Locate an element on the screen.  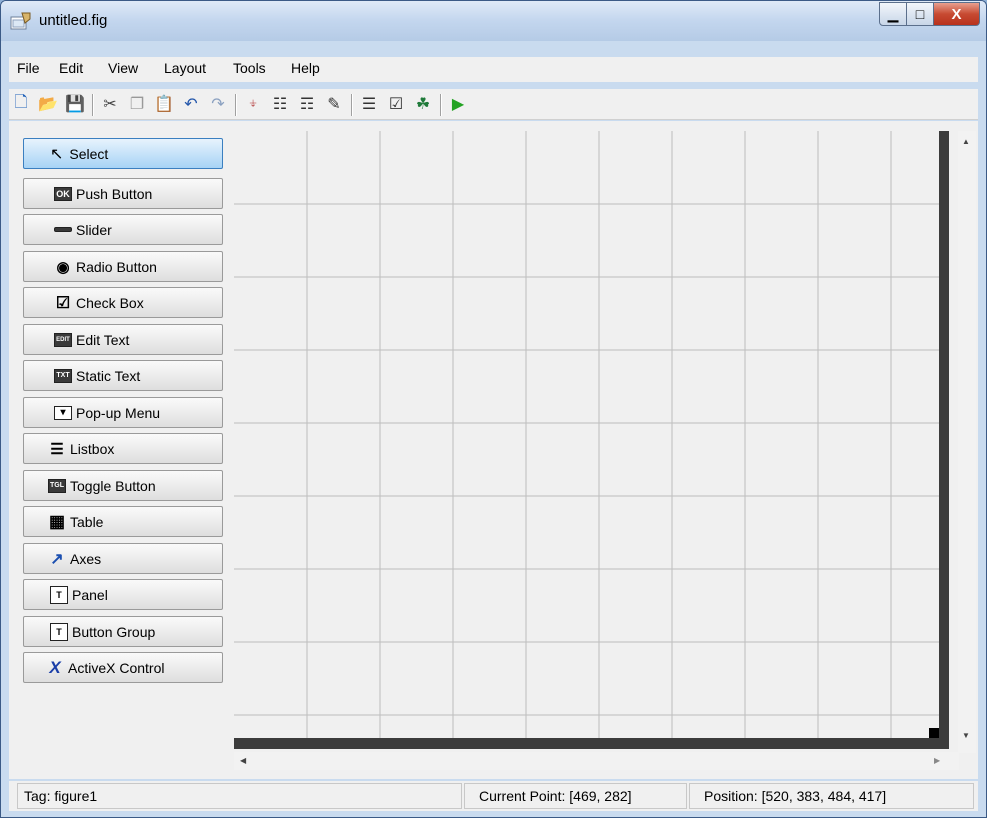
axes-icon: ↗ is located at coordinates (57, 559).